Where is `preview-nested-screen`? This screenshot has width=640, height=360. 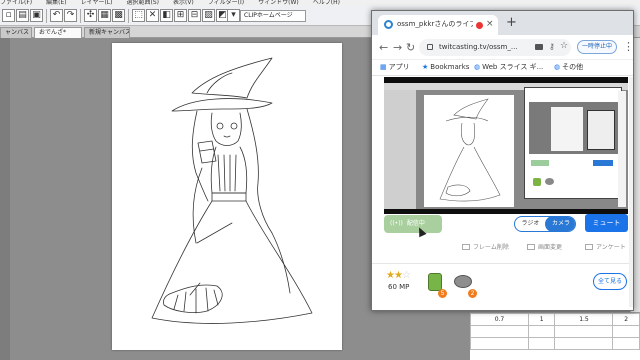
preview-nested-screen is located at coordinates (574, 128).